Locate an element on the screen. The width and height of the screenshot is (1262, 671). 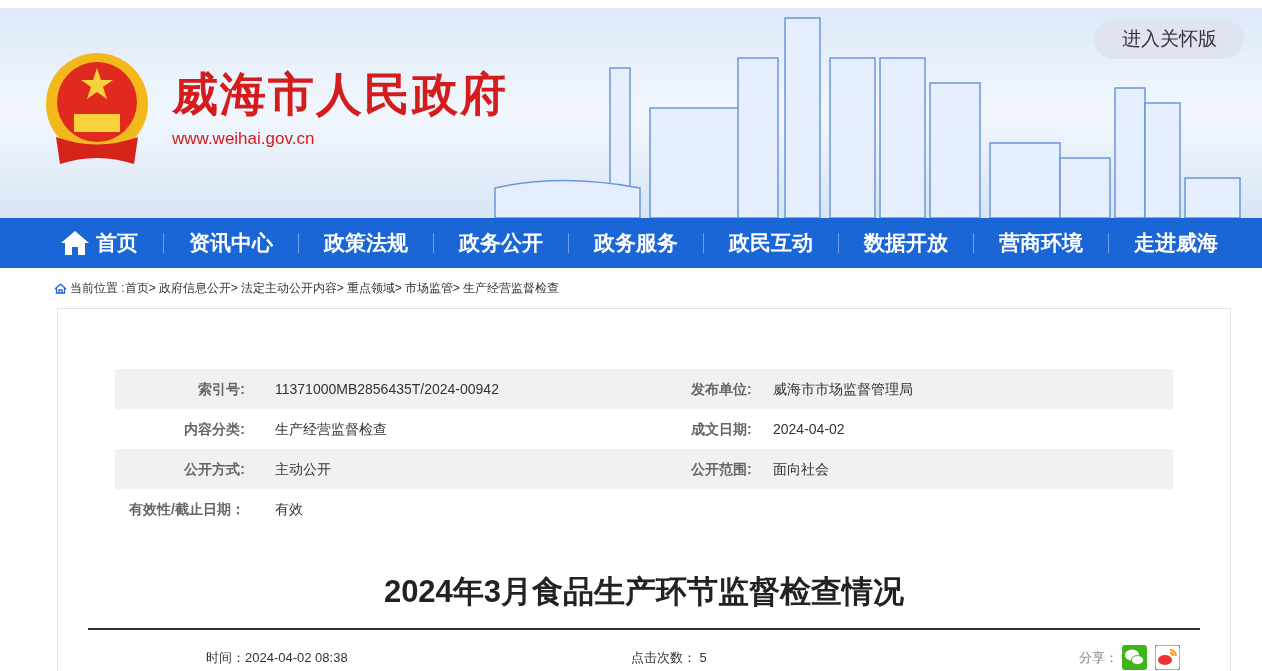
meta-label: 索引号: is located at coordinates (221, 389).